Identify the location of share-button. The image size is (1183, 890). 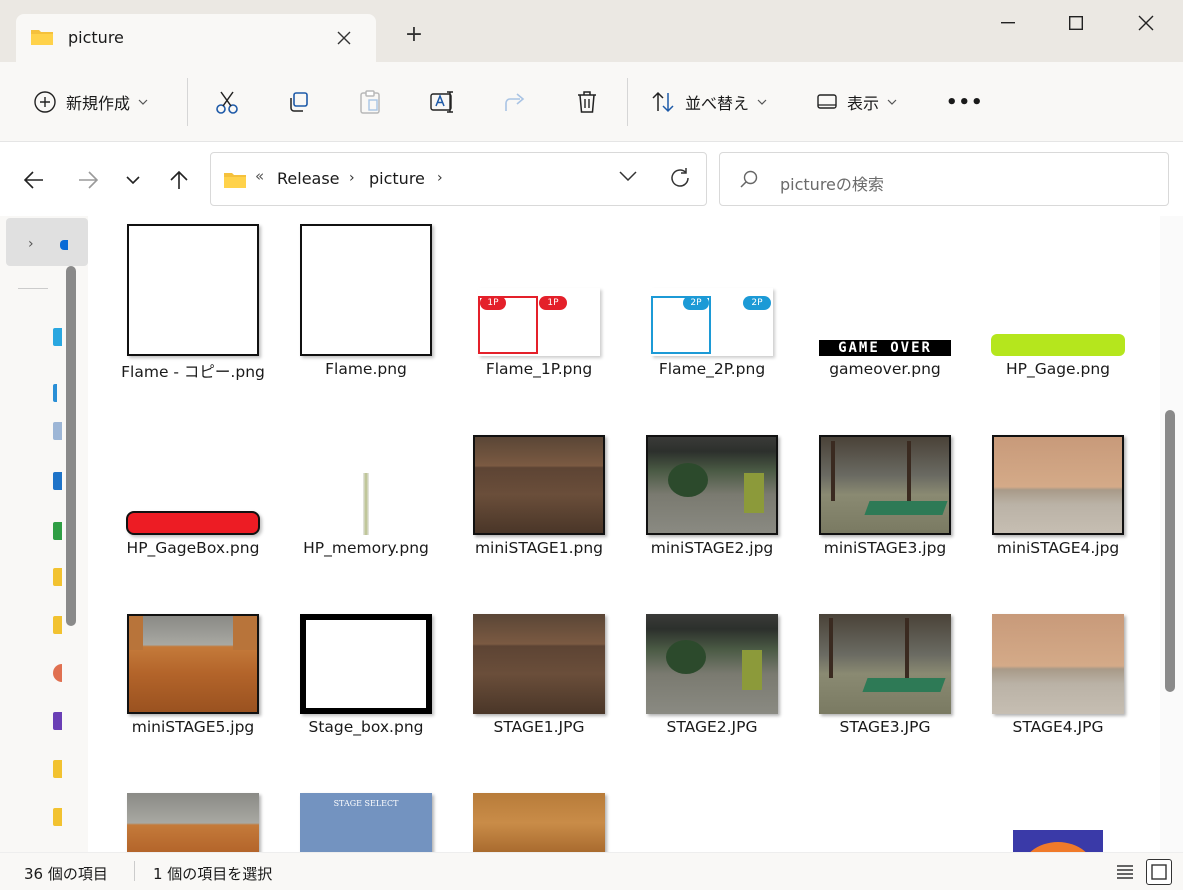
(515, 102).